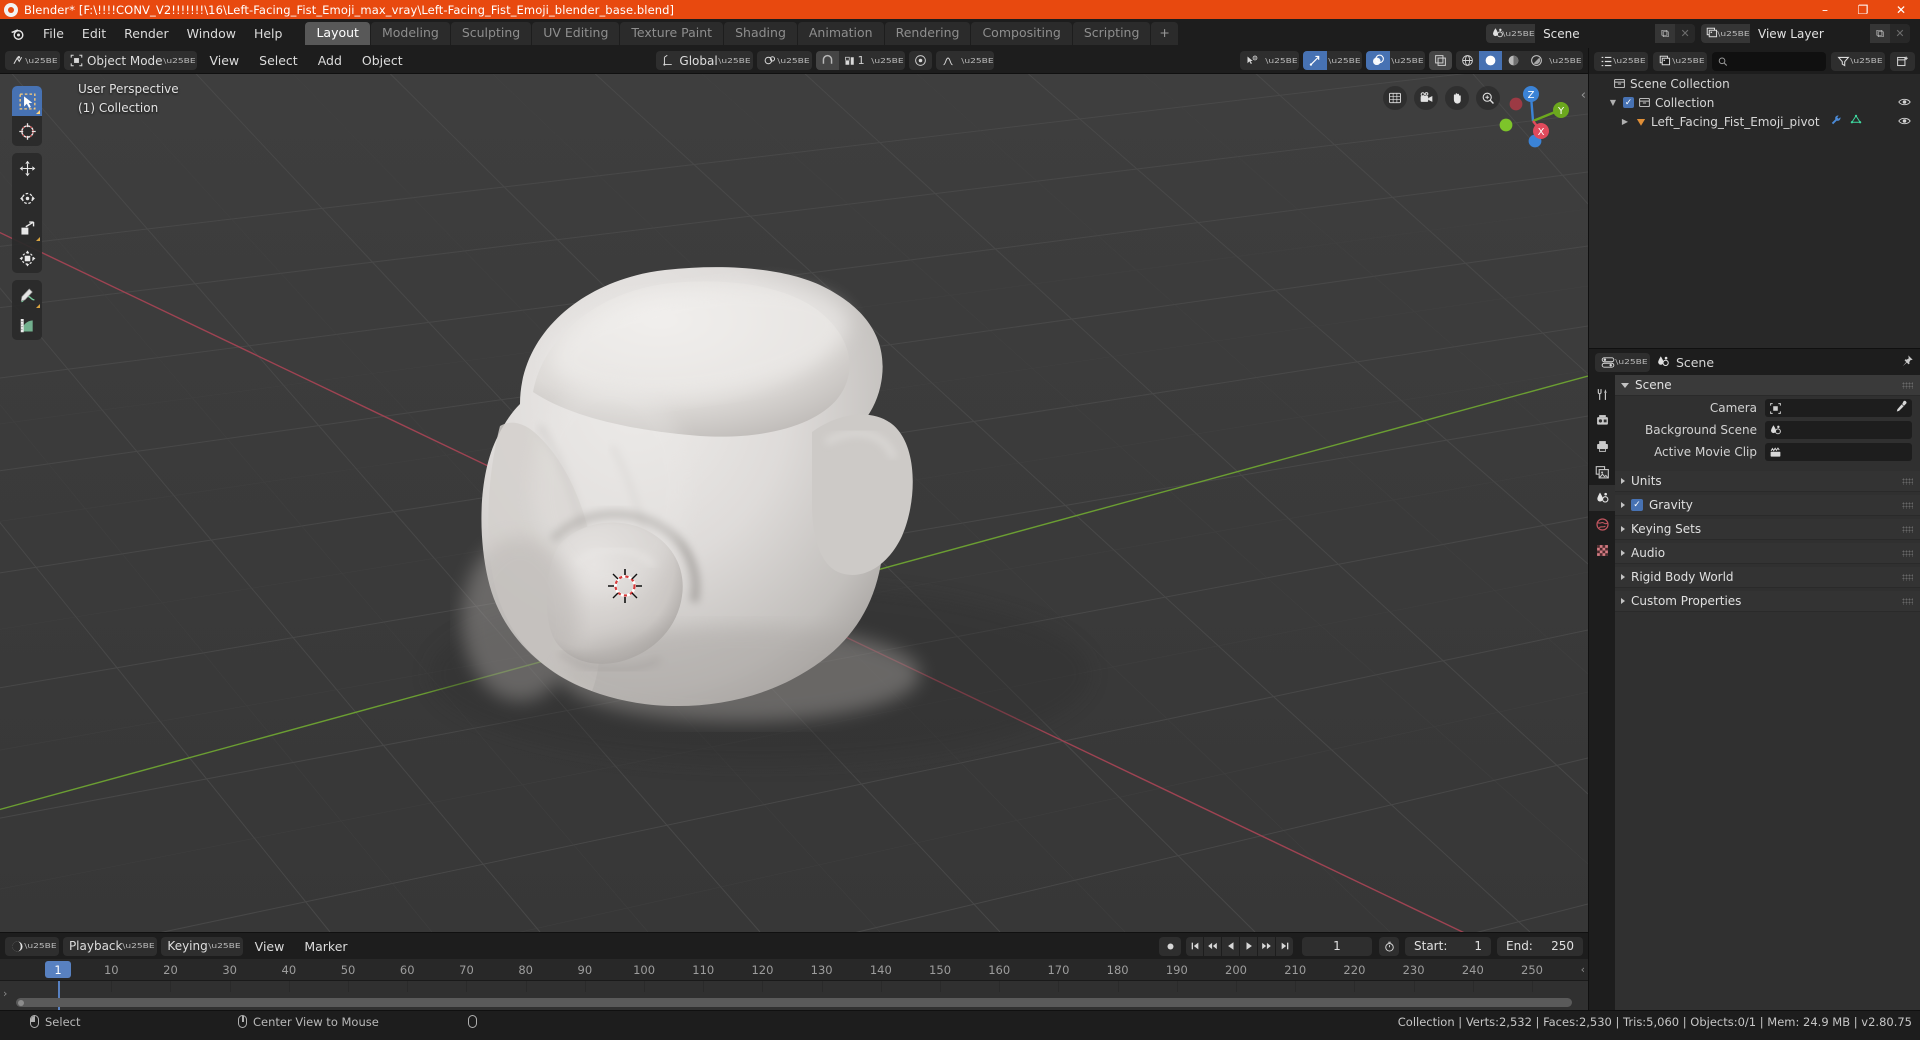 This screenshot has width=1920, height=1040. I want to click on units-section-header: Units, so click(1767, 481).